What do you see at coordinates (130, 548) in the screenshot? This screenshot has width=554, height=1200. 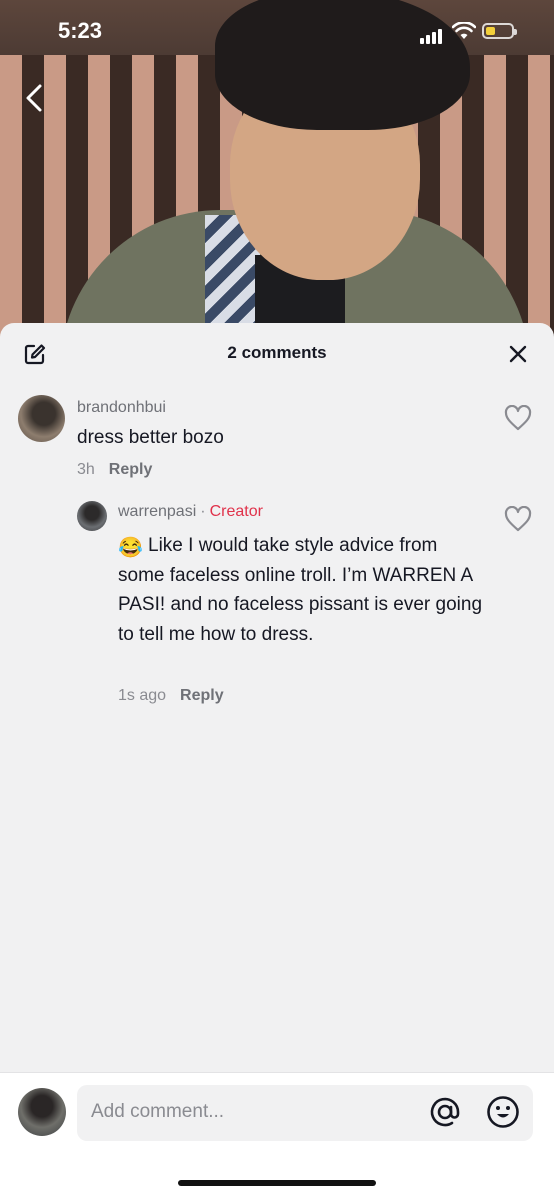 I see `laughing-emoji: 😂` at bounding box center [130, 548].